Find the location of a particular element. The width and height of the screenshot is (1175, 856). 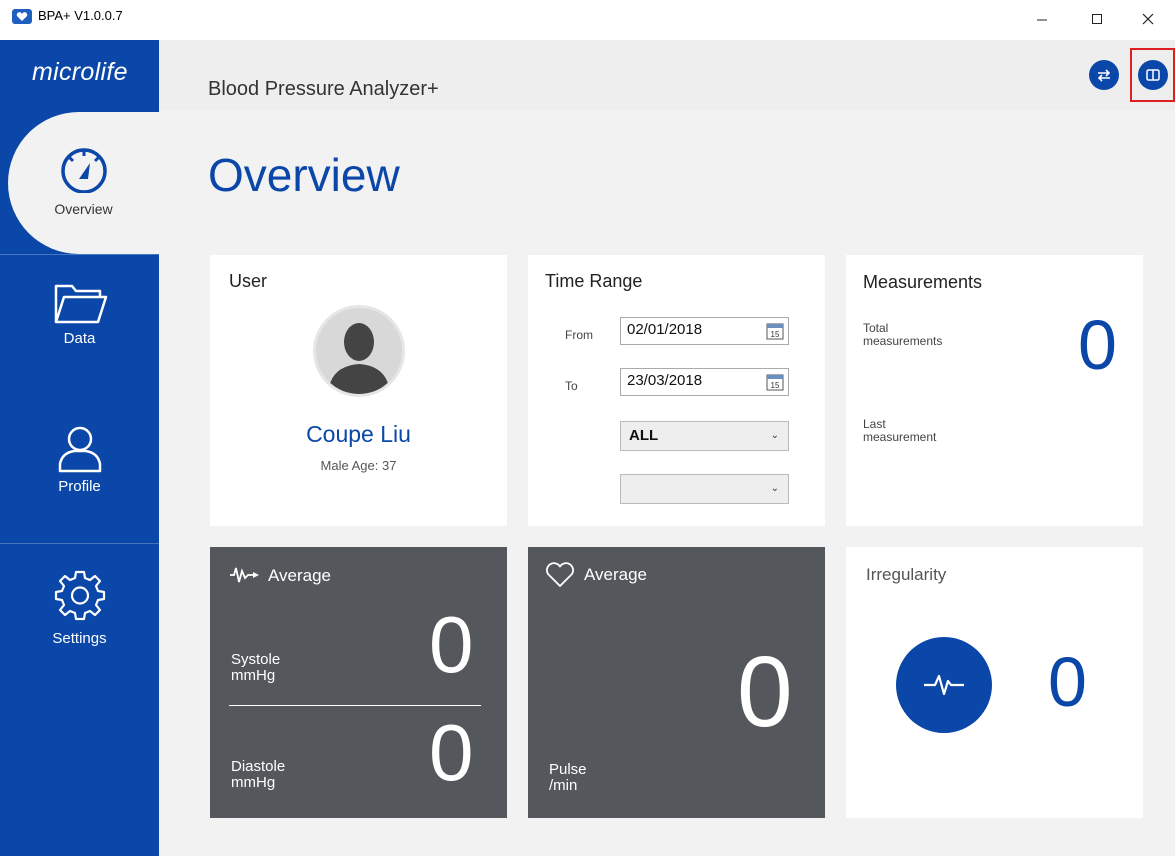

diastole-value: 0 is located at coordinates (451, 752).